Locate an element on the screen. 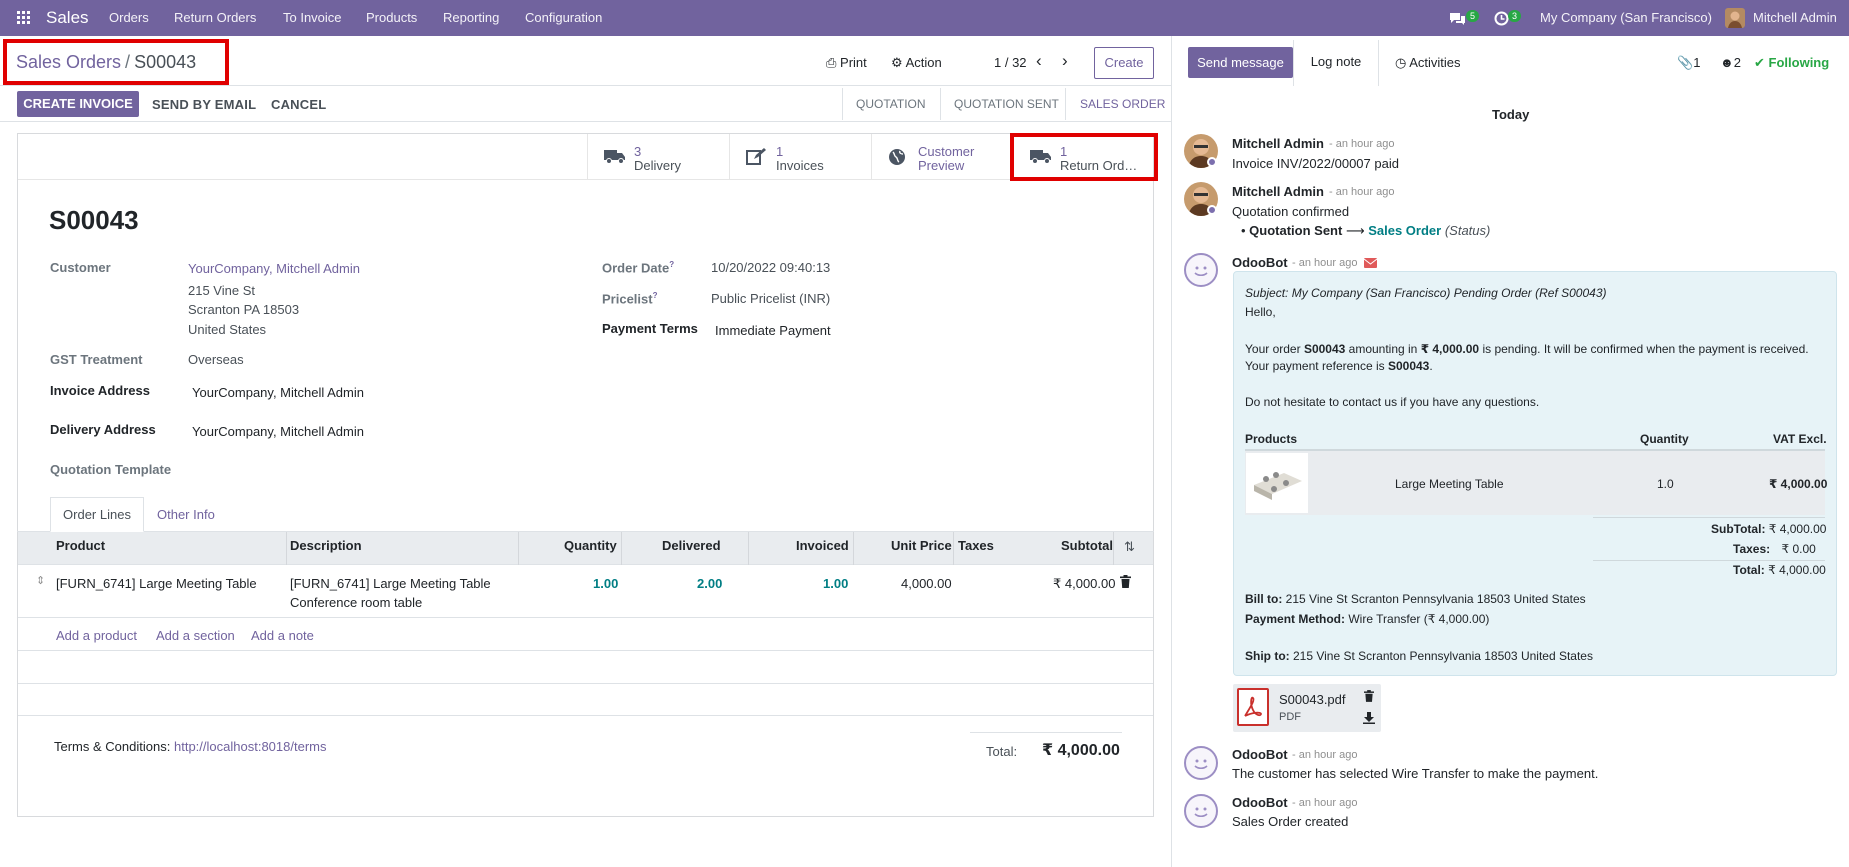 The image size is (1849, 867). menu-reporting: Reporting is located at coordinates (471, 18).